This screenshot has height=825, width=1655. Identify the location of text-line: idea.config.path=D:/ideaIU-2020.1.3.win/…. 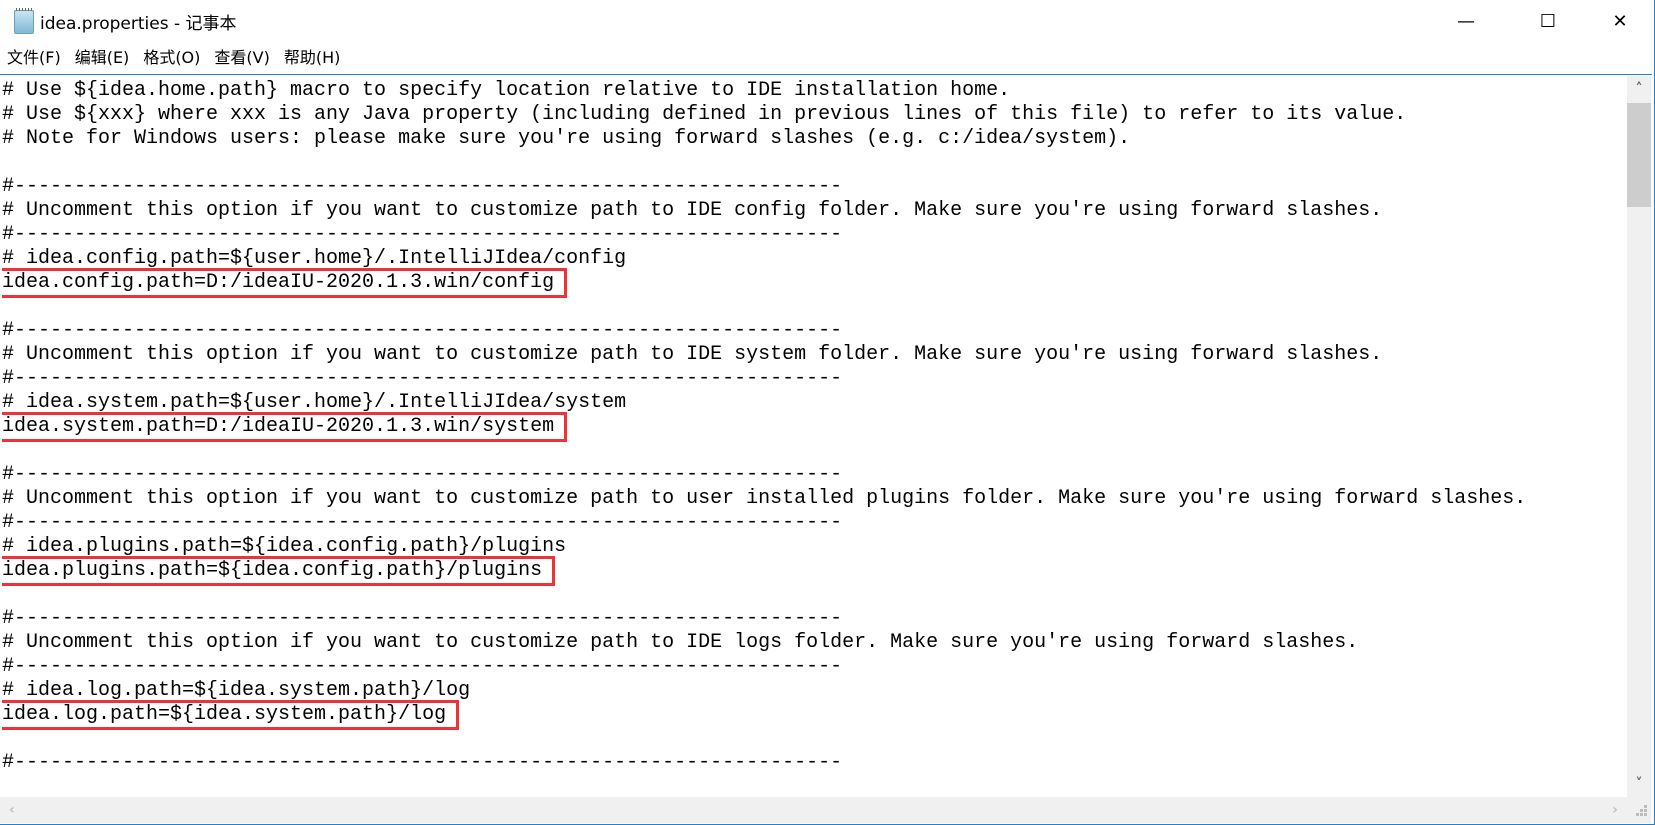
(812, 283).